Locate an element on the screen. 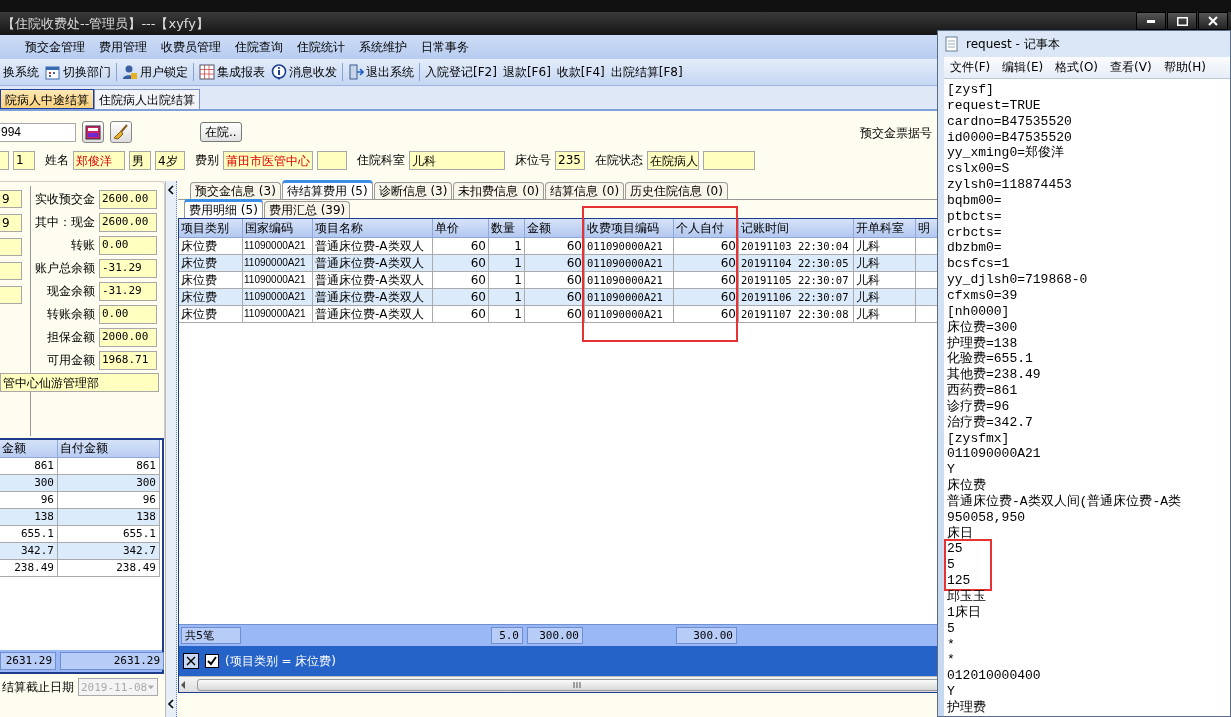 This screenshot has width=1231, height=717. text-line: dbzbm0= is located at coordinates (975, 248).